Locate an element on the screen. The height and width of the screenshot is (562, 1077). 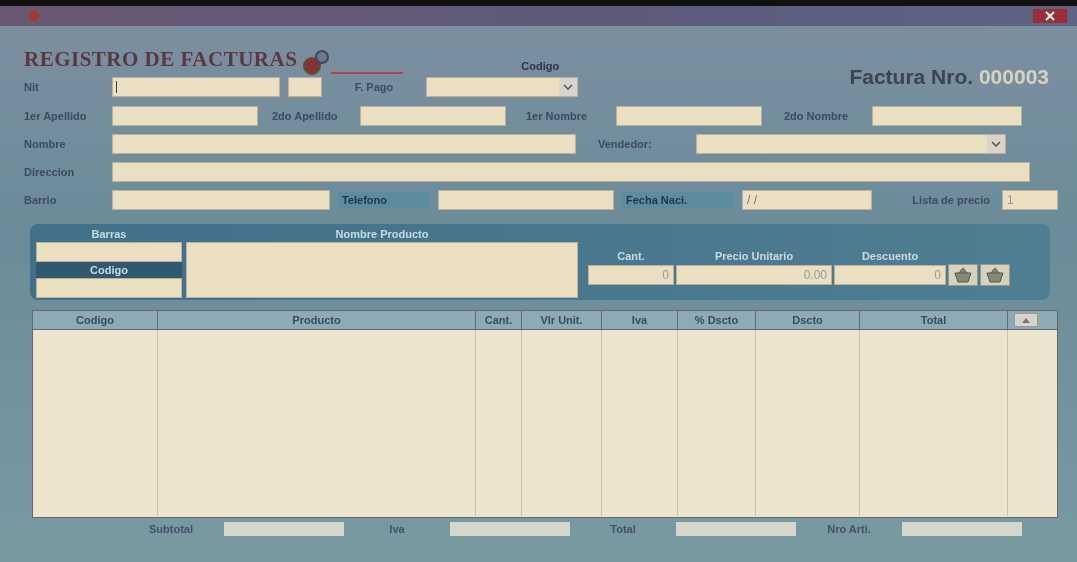
close-icon is located at coordinates (1050, 16).